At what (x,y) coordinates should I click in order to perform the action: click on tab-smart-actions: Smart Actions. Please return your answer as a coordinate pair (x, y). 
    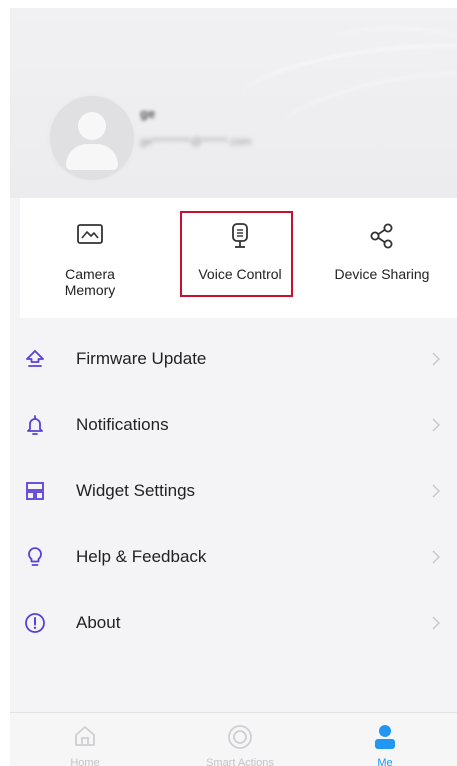
    Looking at the image, I should click on (240, 739).